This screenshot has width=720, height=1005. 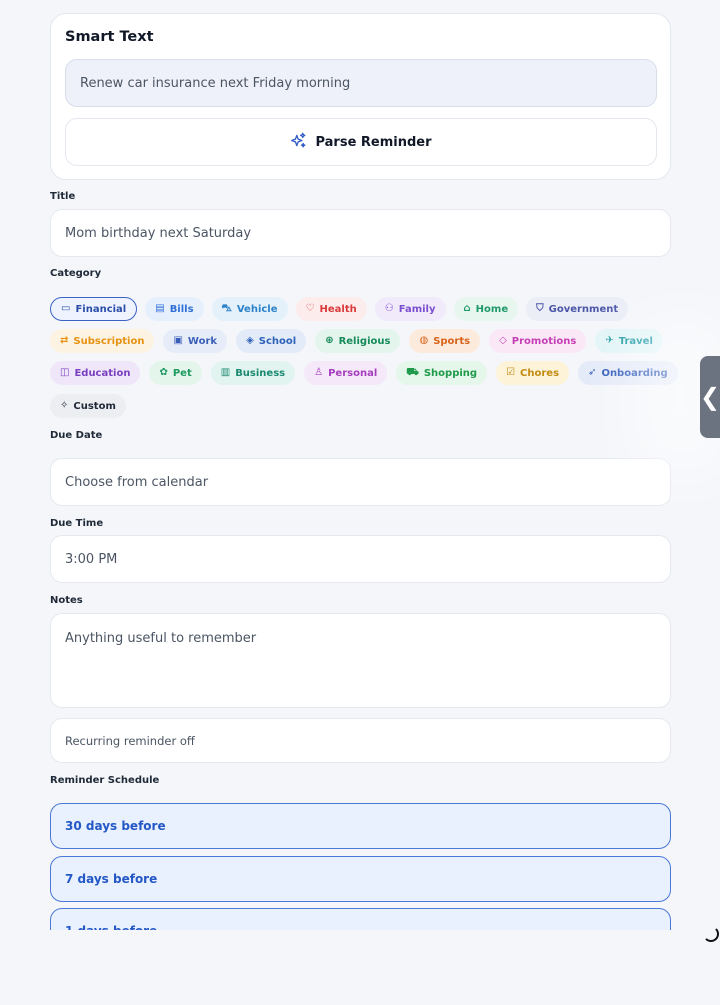 What do you see at coordinates (492, 309) in the screenshot?
I see `category-chip-label: Home` at bounding box center [492, 309].